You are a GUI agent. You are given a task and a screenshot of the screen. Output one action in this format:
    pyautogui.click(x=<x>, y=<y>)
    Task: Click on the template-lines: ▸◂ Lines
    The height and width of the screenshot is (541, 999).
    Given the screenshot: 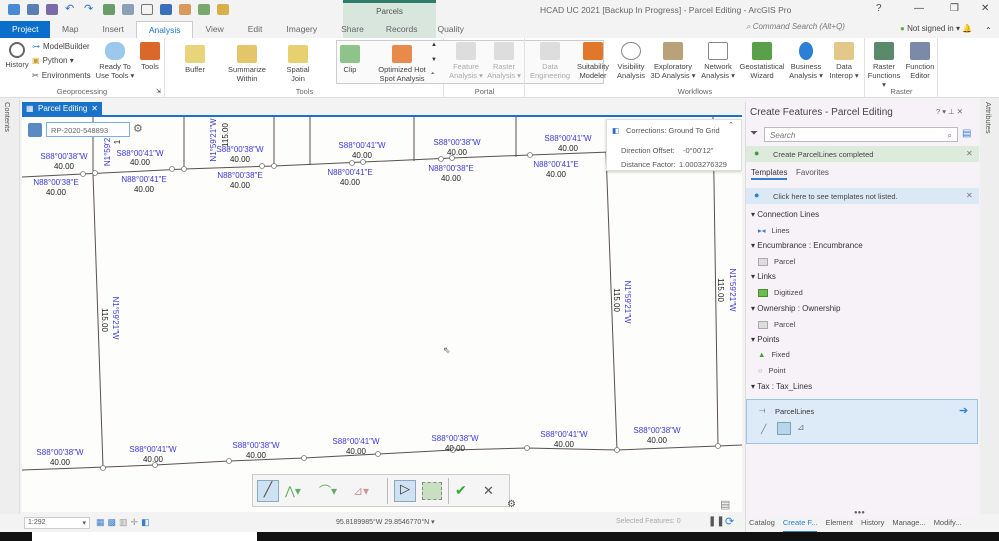 What is the action you would take?
    pyautogui.click(x=773, y=230)
    